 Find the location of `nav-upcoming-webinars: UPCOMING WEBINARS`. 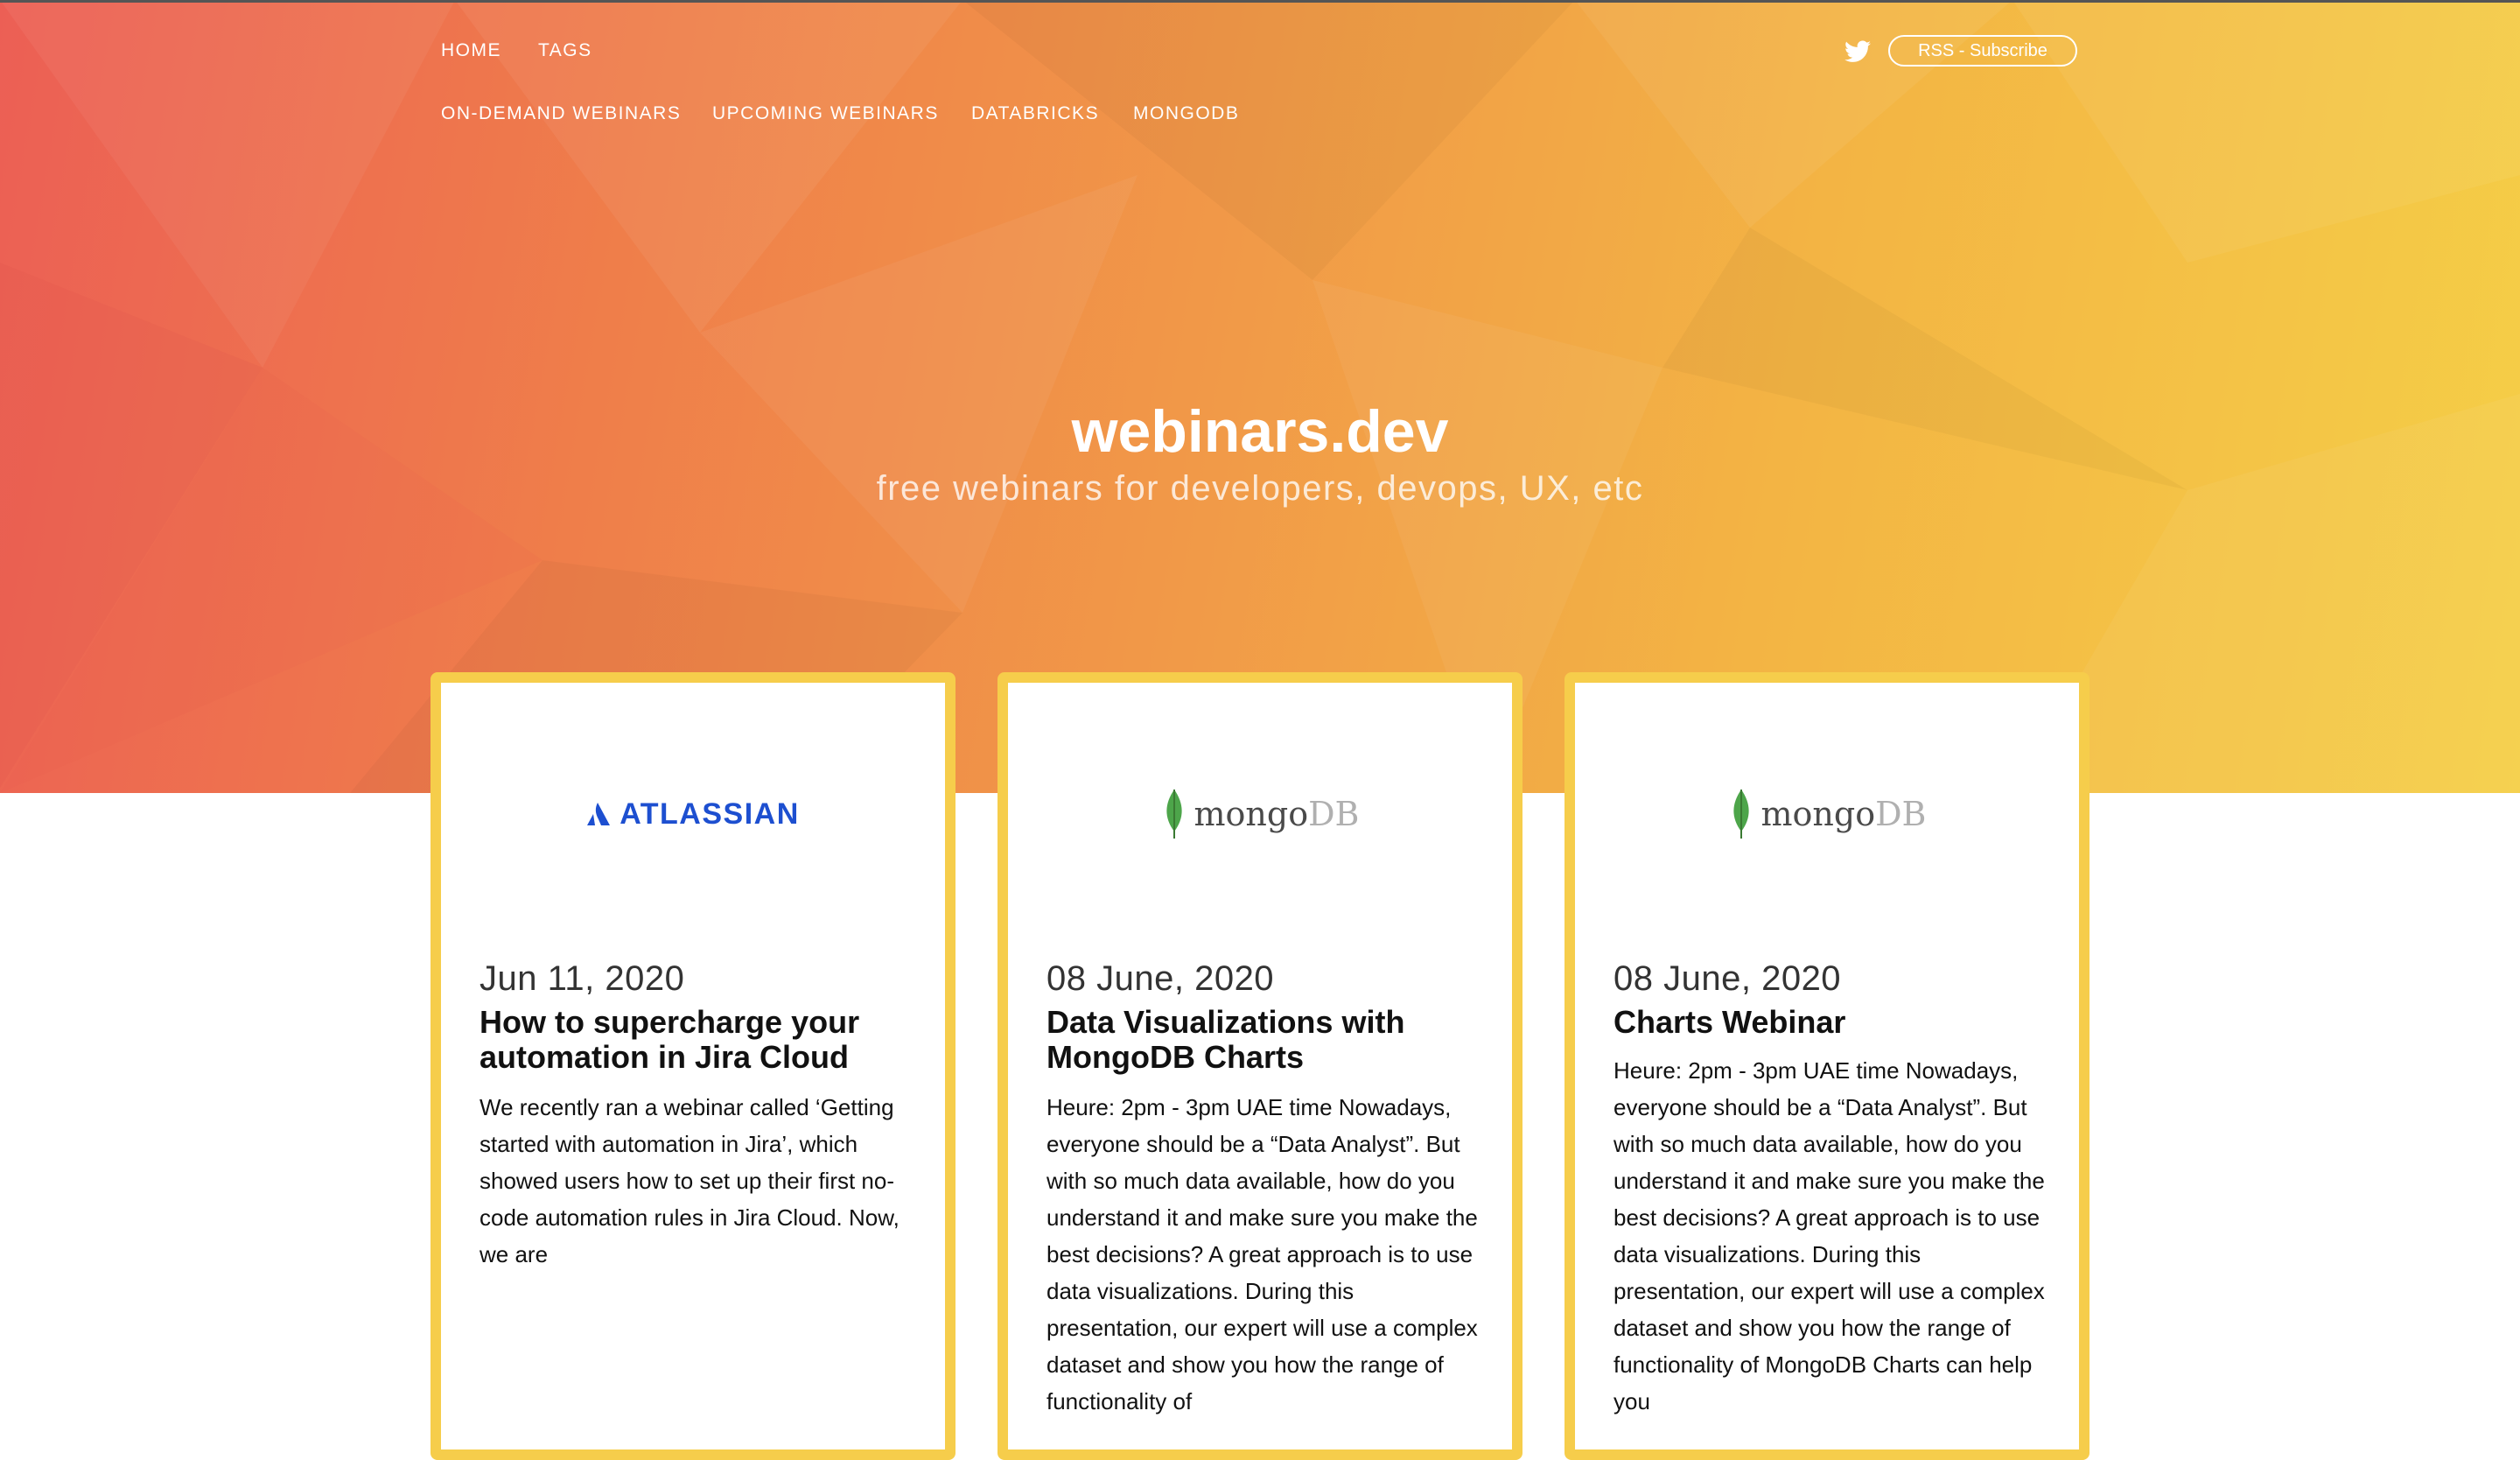

nav-upcoming-webinars: UPCOMING WEBINARS is located at coordinates (825, 113).